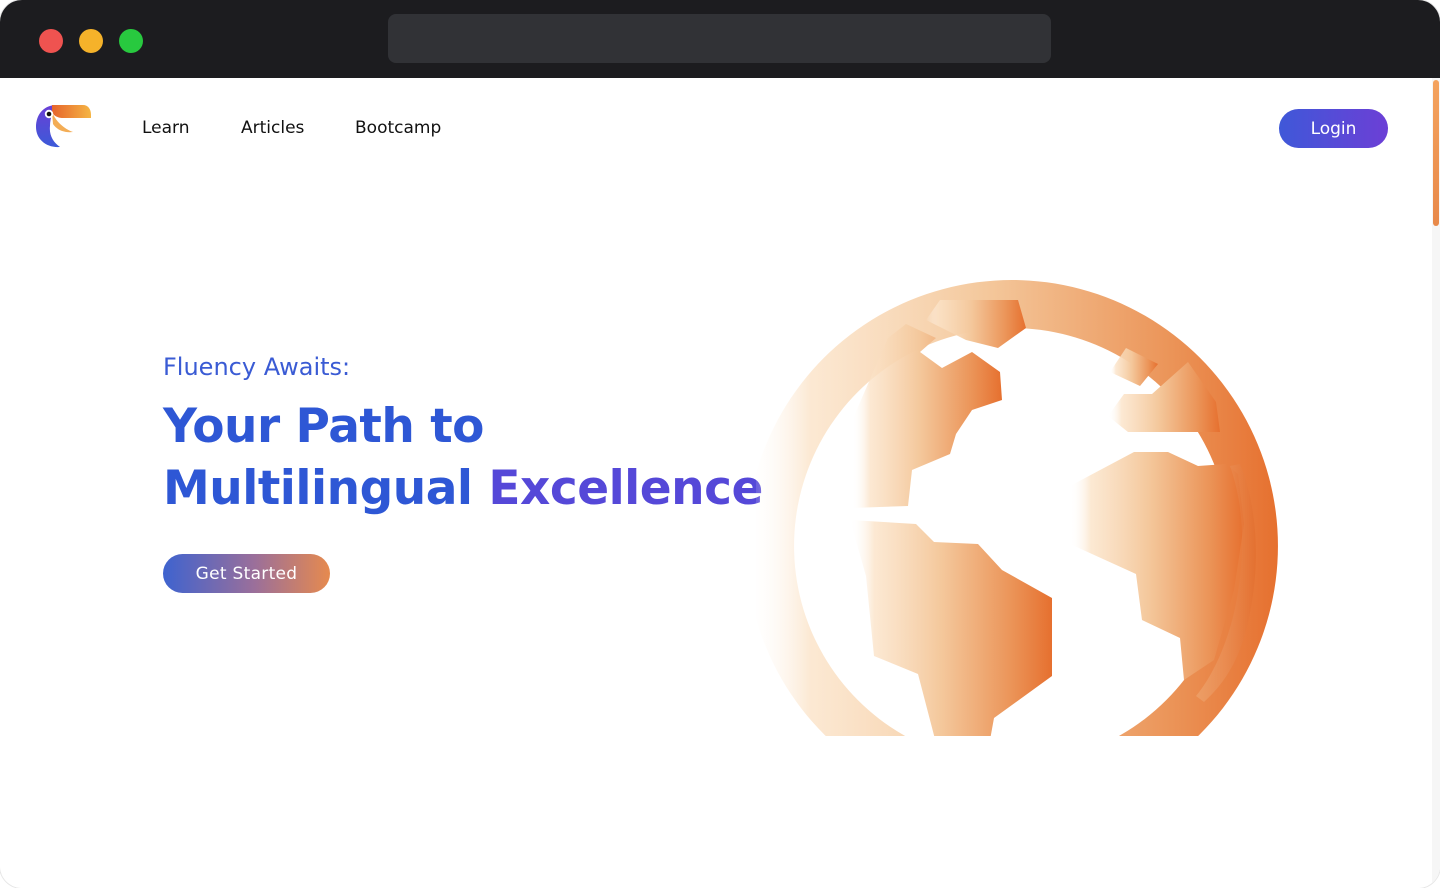  What do you see at coordinates (246, 573) in the screenshot?
I see `get-started-button: Get Started` at bounding box center [246, 573].